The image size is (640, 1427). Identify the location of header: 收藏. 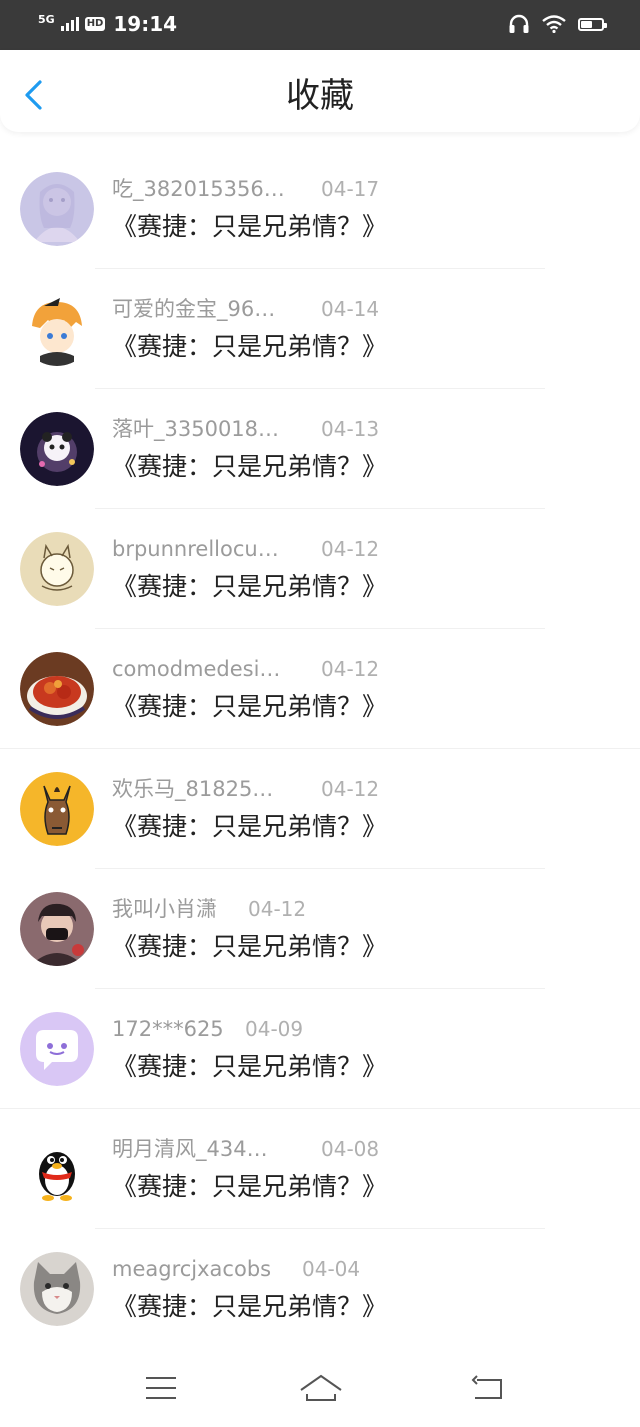
(320, 91).